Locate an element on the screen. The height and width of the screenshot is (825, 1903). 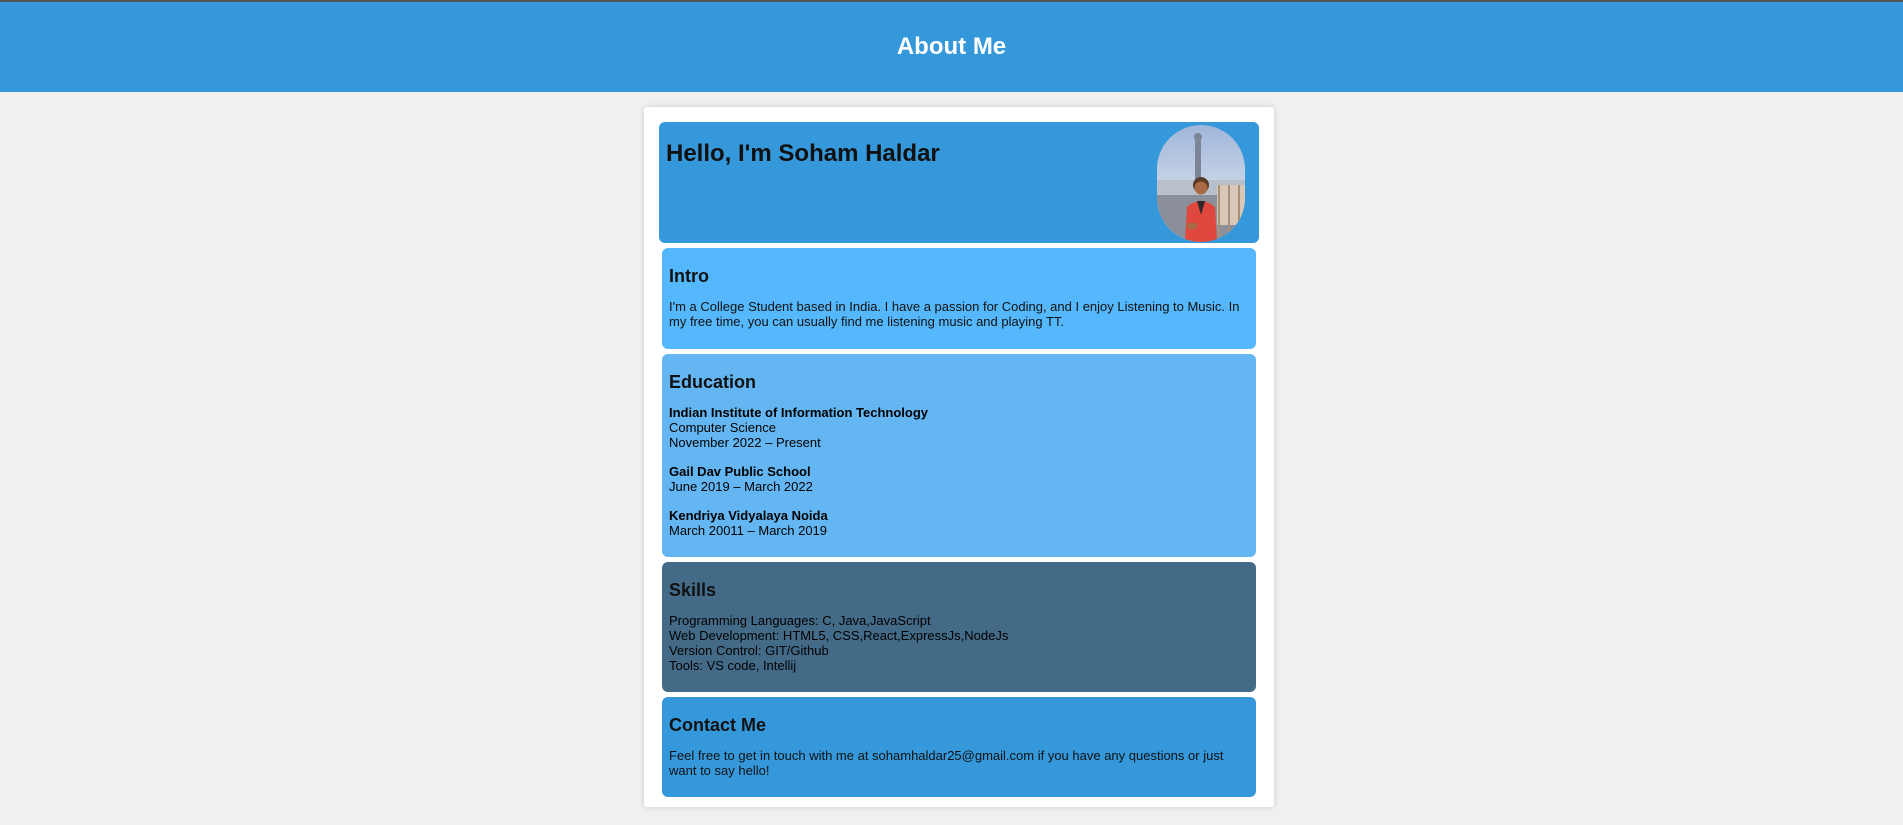
hero-banner: Hello, I'm Soham Haldar is located at coordinates (959, 182).